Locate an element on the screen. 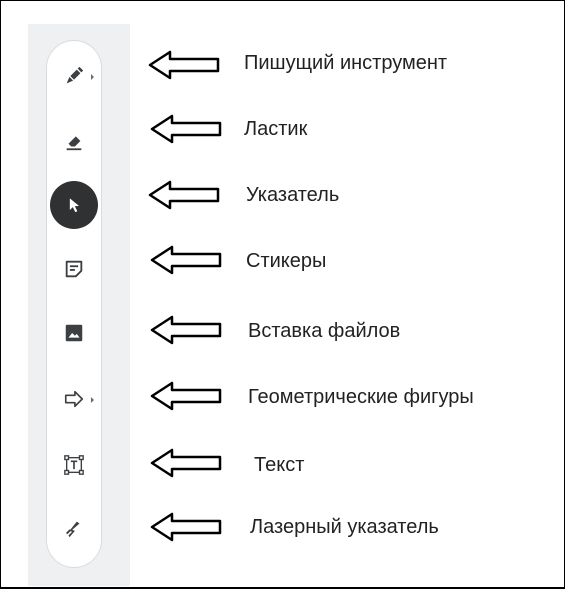 Image resolution: width=568 pixels, height=592 pixels. laser-pointer-tool-button is located at coordinates (74, 529).